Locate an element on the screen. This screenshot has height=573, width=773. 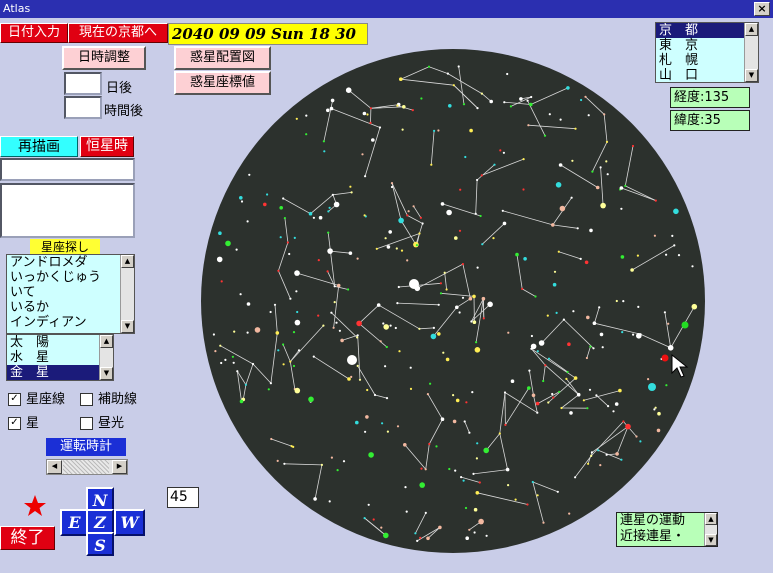
list-item: 東 京 is located at coordinates (707, 45).